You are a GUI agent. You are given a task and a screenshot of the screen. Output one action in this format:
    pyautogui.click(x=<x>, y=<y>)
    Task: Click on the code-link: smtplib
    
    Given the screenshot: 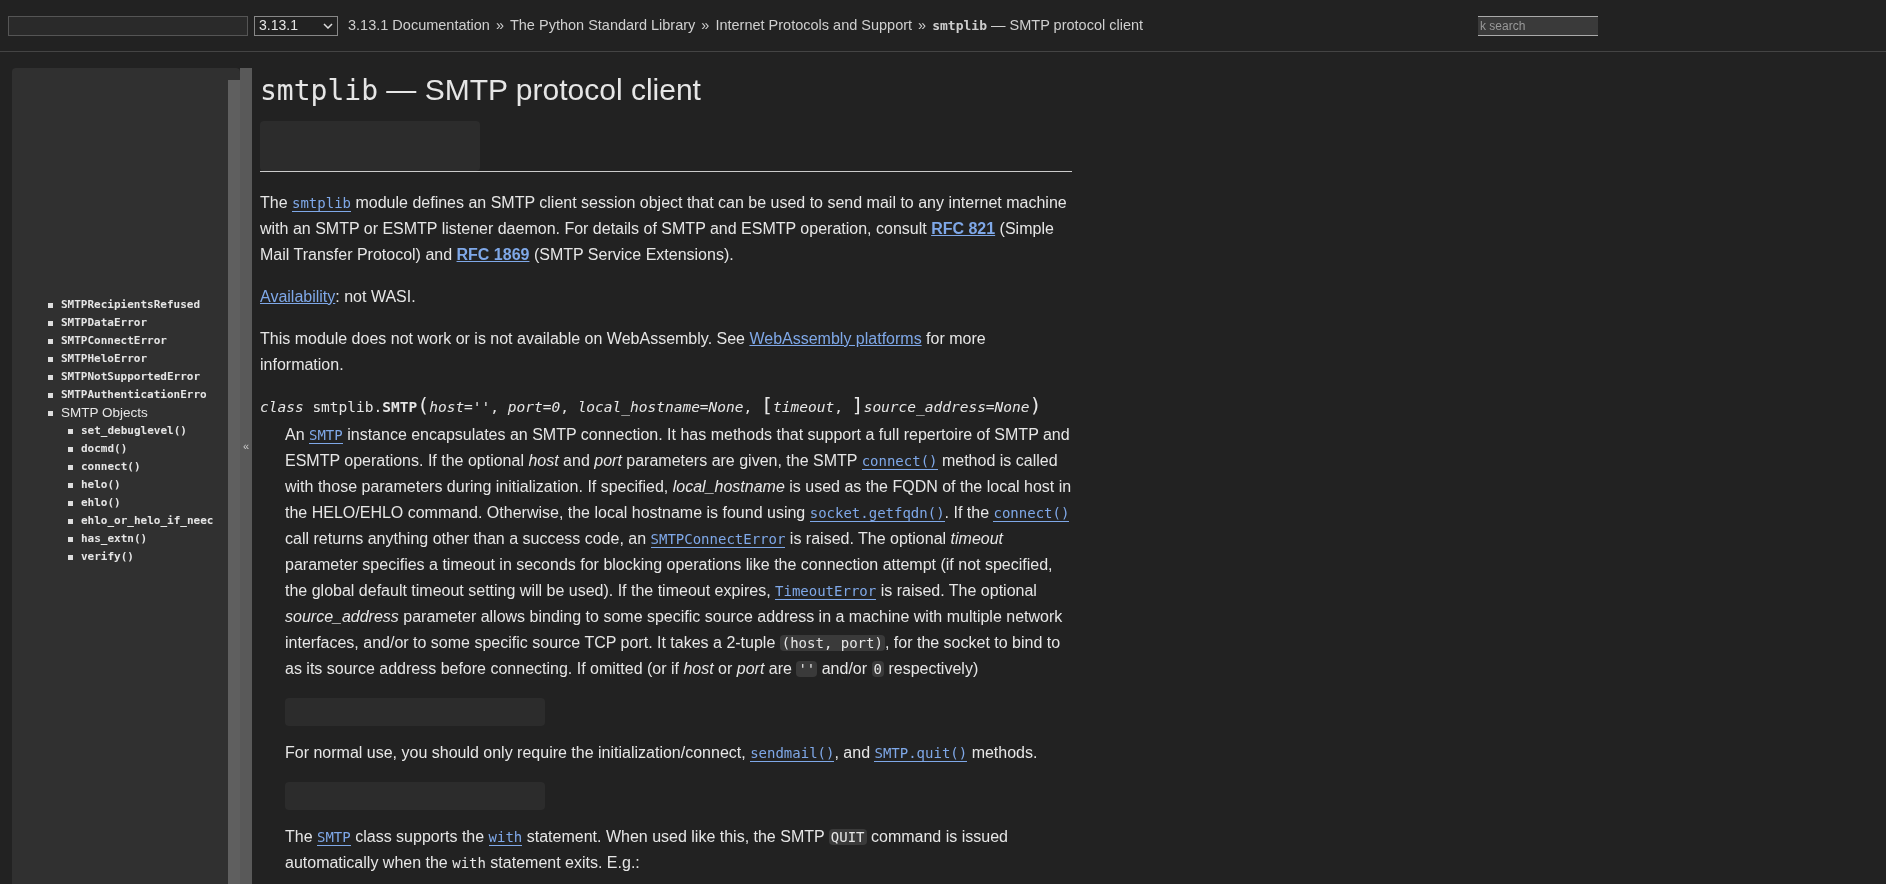 What is the action you would take?
    pyautogui.click(x=322, y=203)
    